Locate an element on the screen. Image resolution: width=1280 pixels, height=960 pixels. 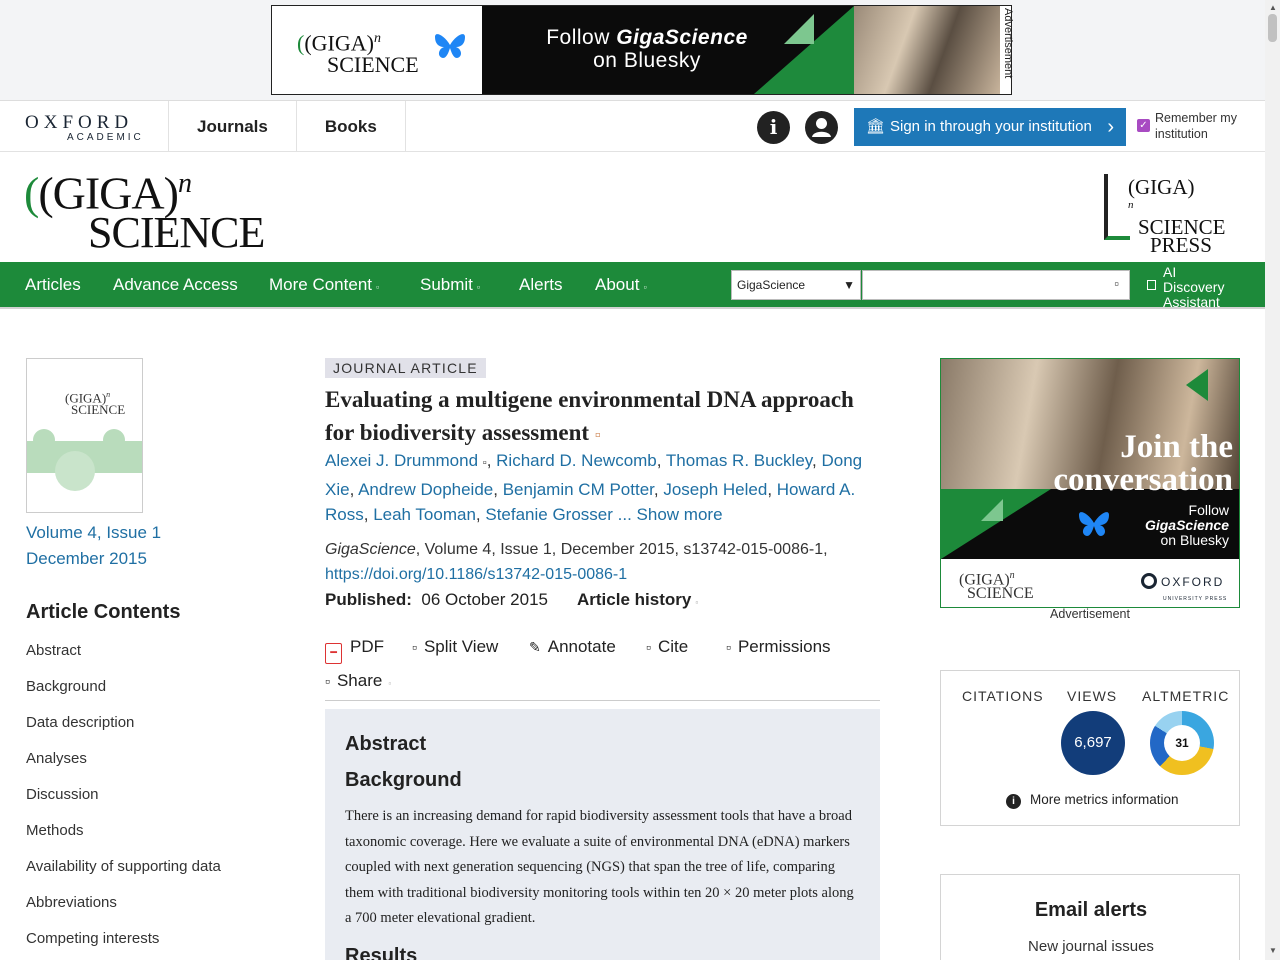
toc-item-discussion: Discussion is located at coordinates (123, 803).